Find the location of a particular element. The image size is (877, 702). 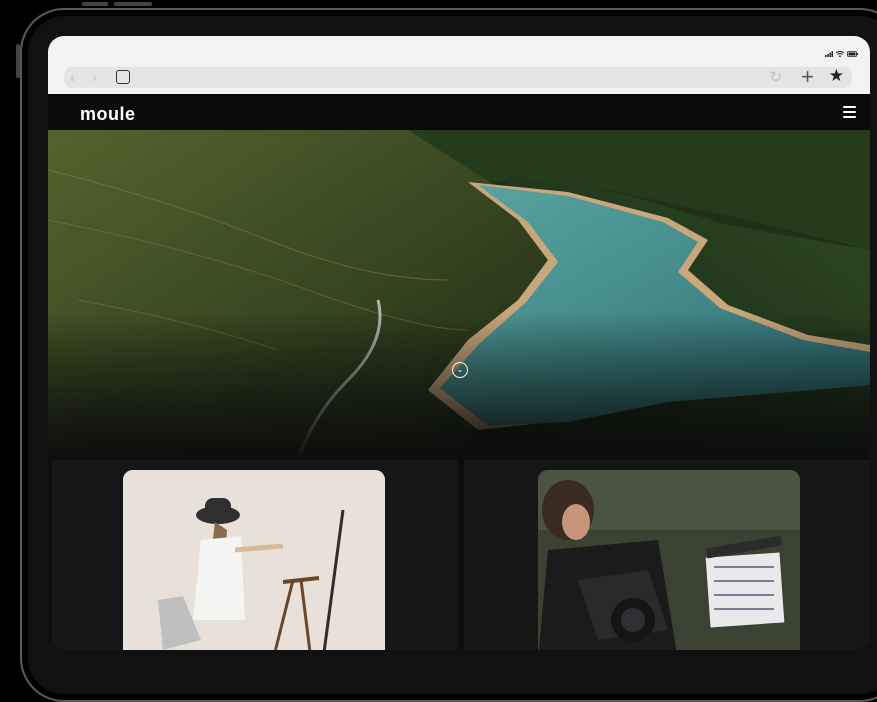

browser-toolbar: ‹ › ↻ + ★ is located at coordinates (459, 78).